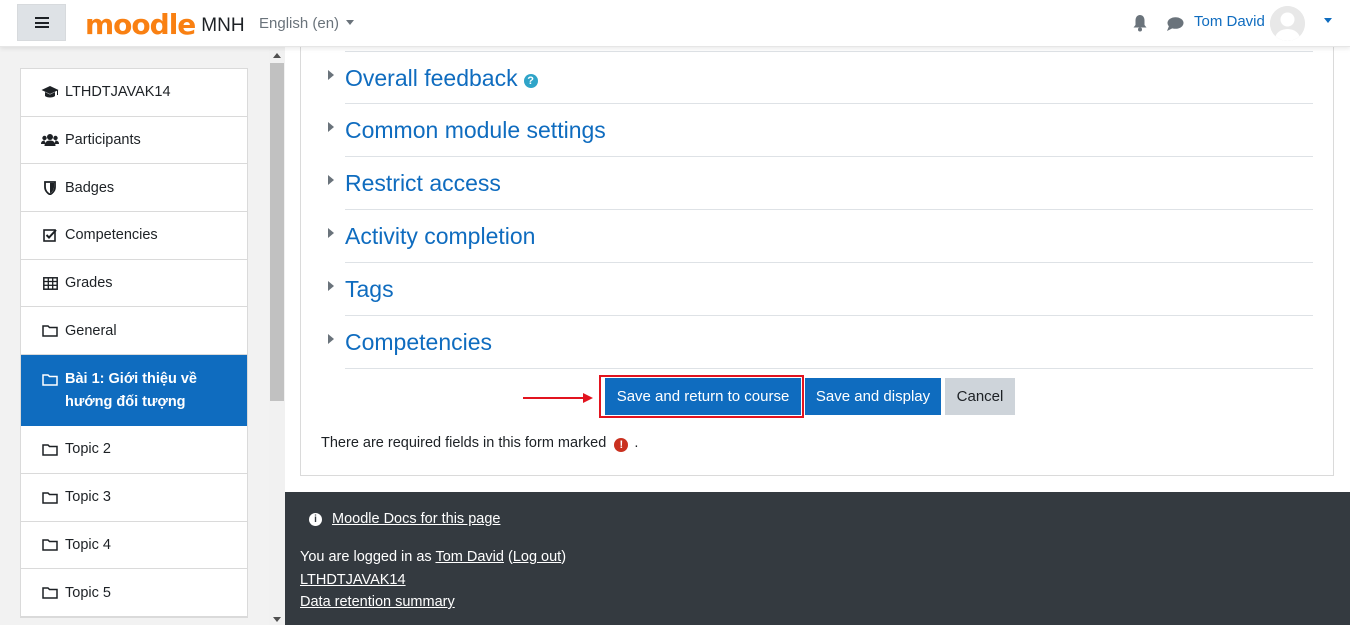 The width and height of the screenshot is (1350, 625). Describe the element at coordinates (636, 443) in the screenshot. I see `required-note-suffix: .` at that location.